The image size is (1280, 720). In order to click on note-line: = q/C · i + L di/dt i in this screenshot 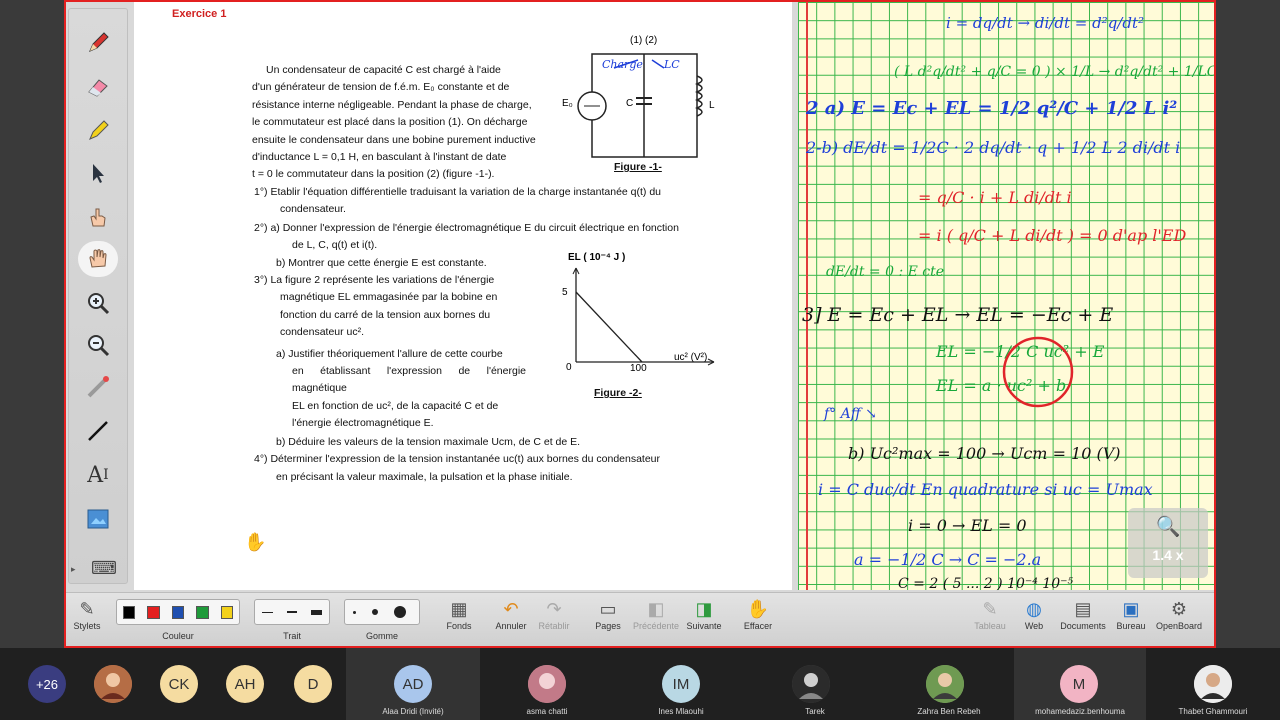, I will do `click(995, 197)`.